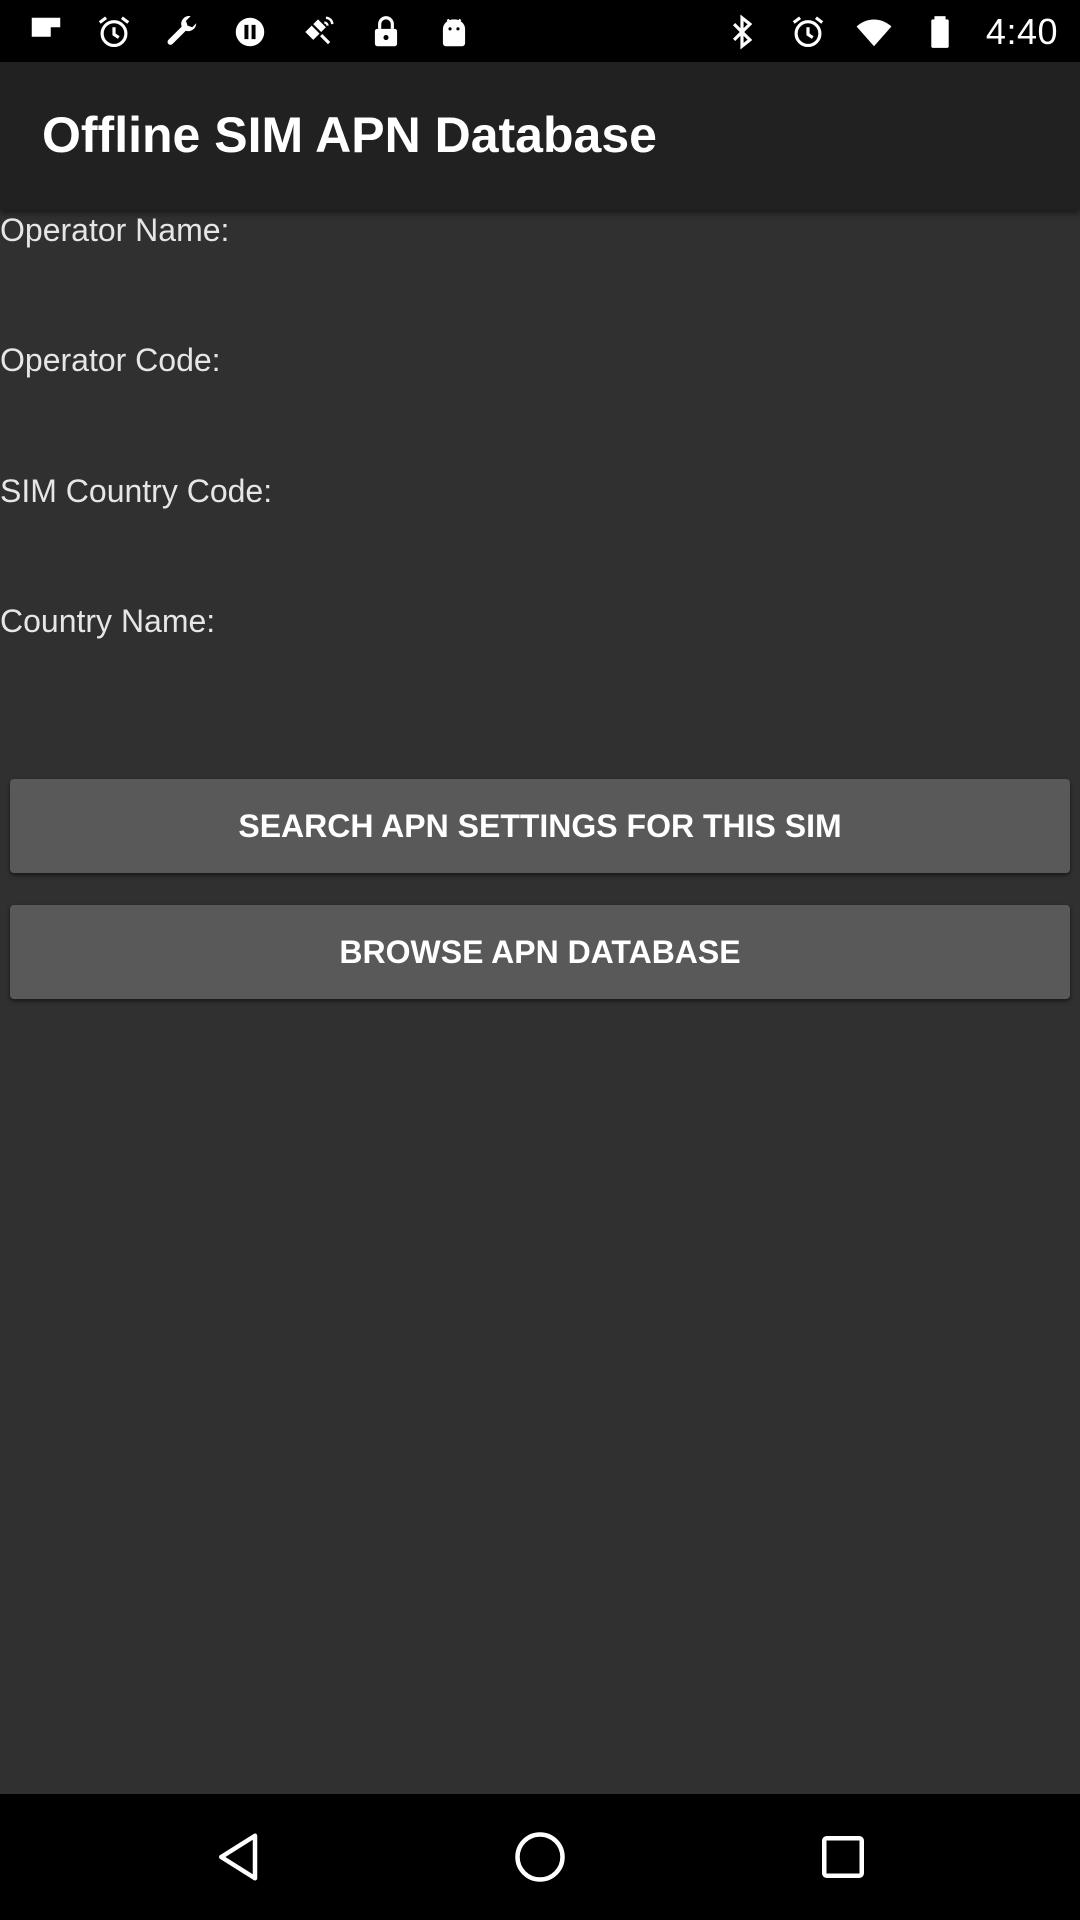 This screenshot has width=1080, height=1920. What do you see at coordinates (318, 32) in the screenshot?
I see `fake-gps-satellite-icon` at bounding box center [318, 32].